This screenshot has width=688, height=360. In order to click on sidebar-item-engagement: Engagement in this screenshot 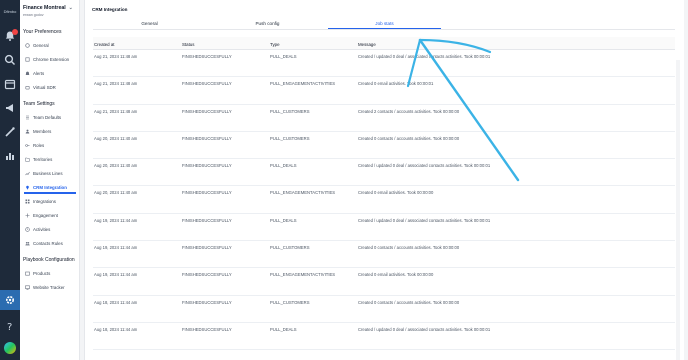, I will do `click(41, 215)`.